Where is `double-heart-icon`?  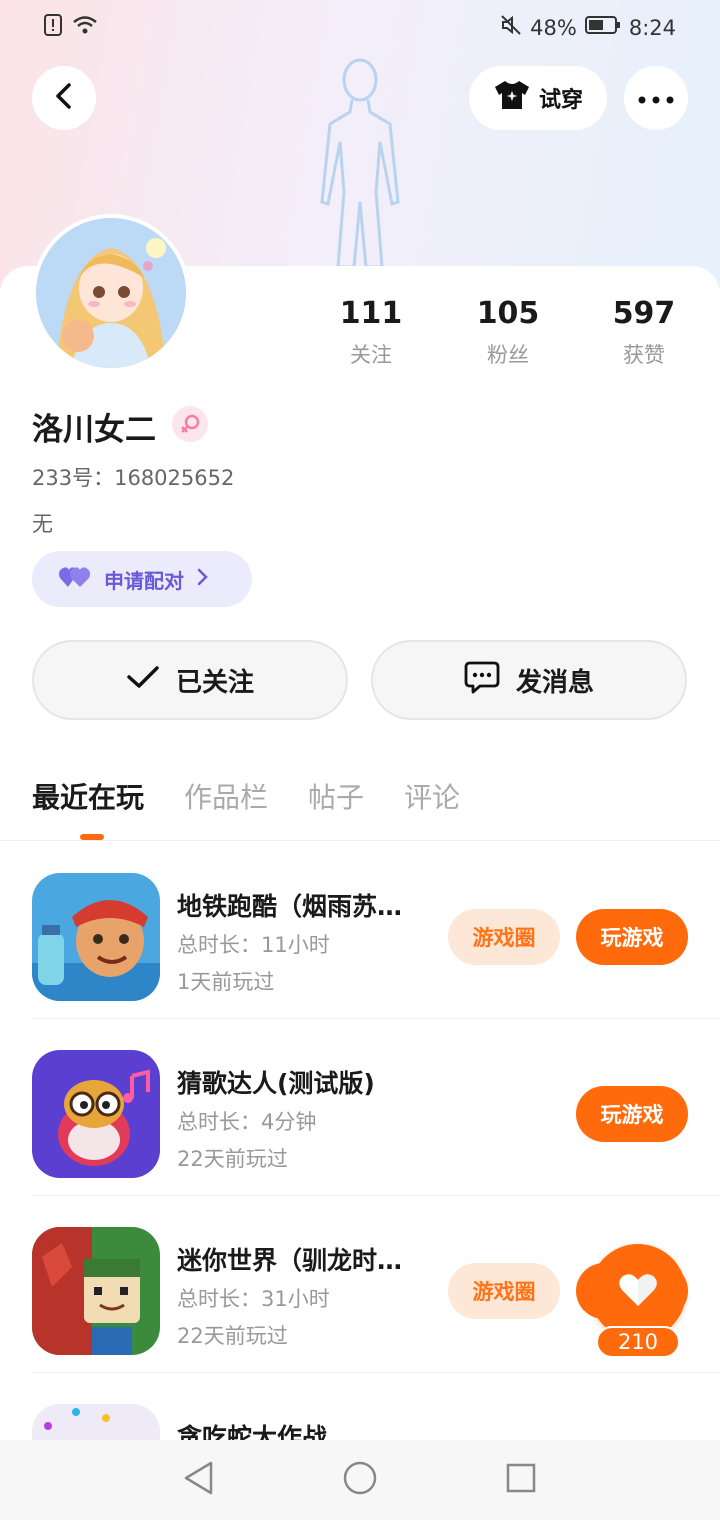
double-heart-icon is located at coordinates (75, 579).